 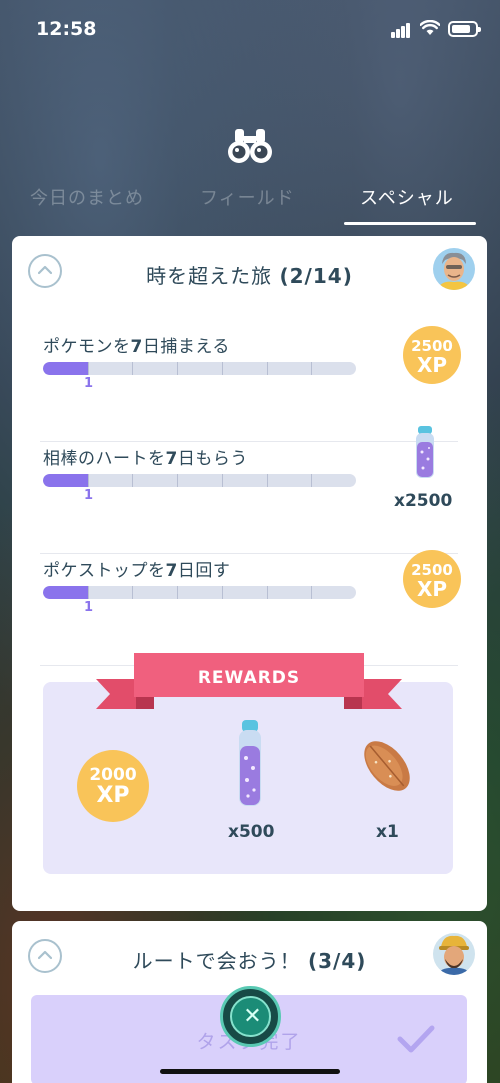 I want to click on close-button-inner: ✕, so click(x=250, y=1016).